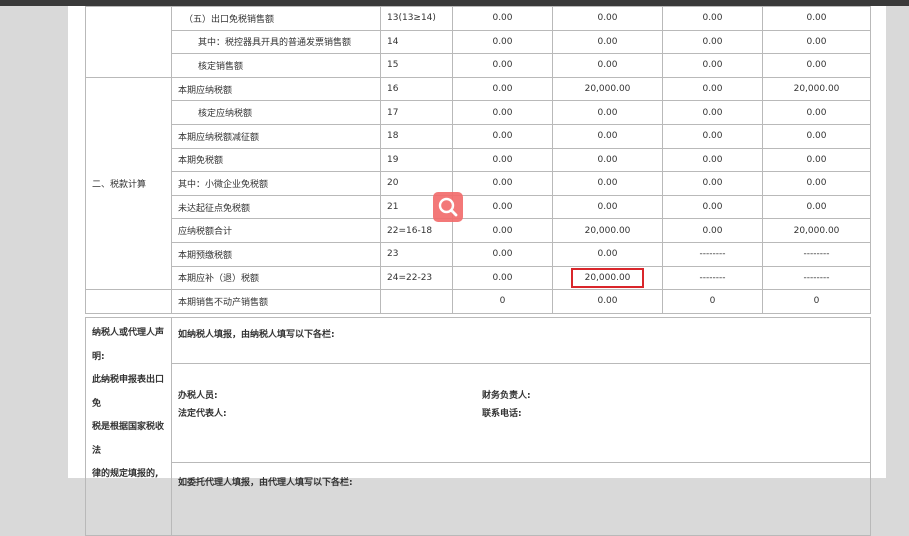 The width and height of the screenshot is (909, 536). I want to click on section-tax-calc: 二、税款计算, so click(128, 183).